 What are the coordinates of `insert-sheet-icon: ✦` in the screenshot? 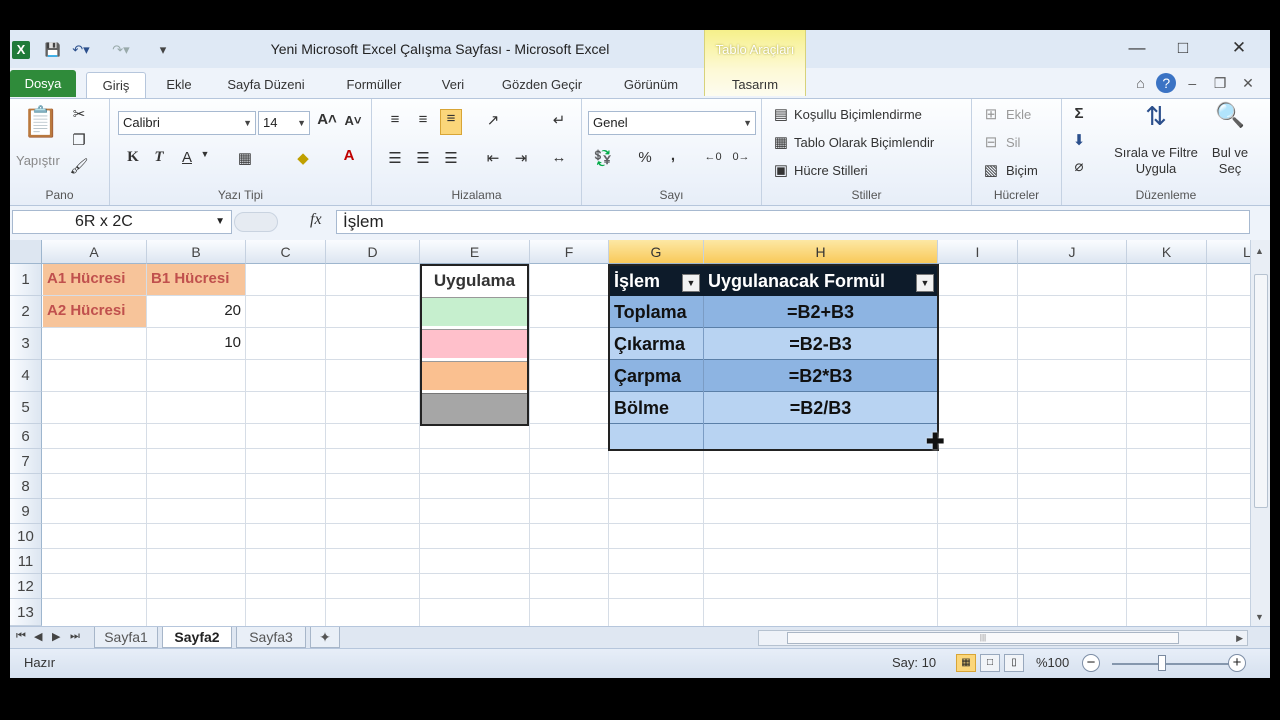 It's located at (325, 637).